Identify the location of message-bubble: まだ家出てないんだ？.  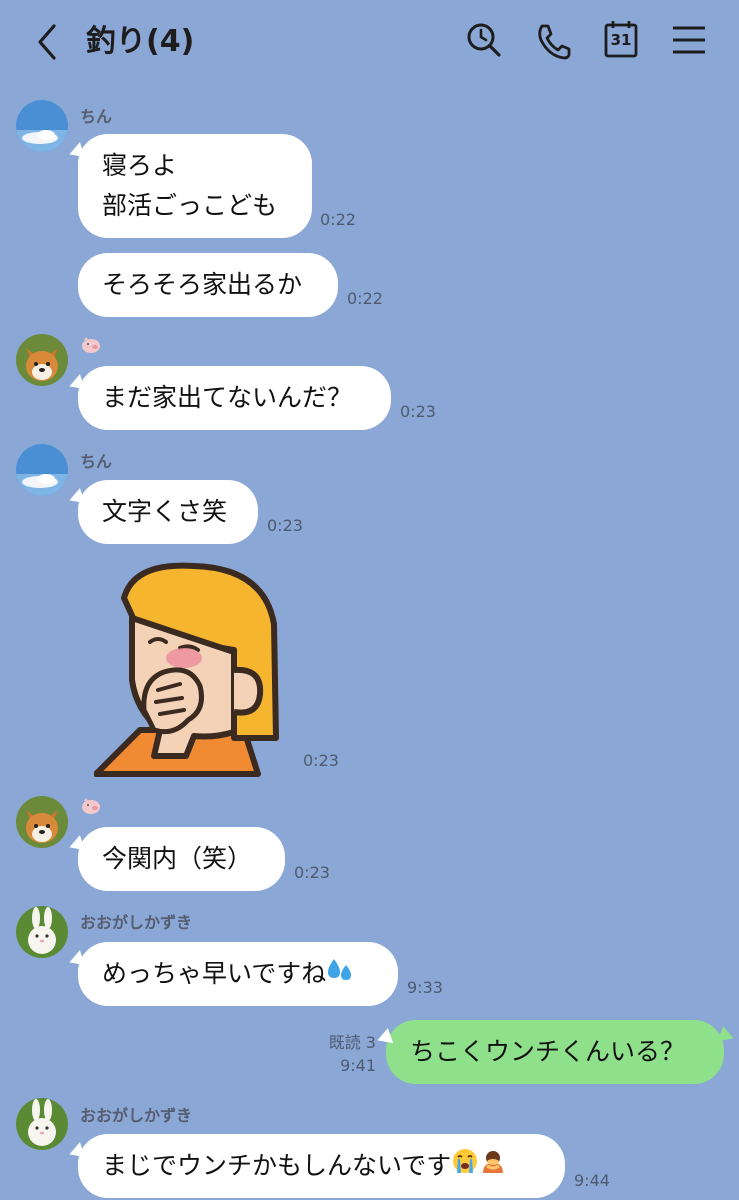
(234, 398).